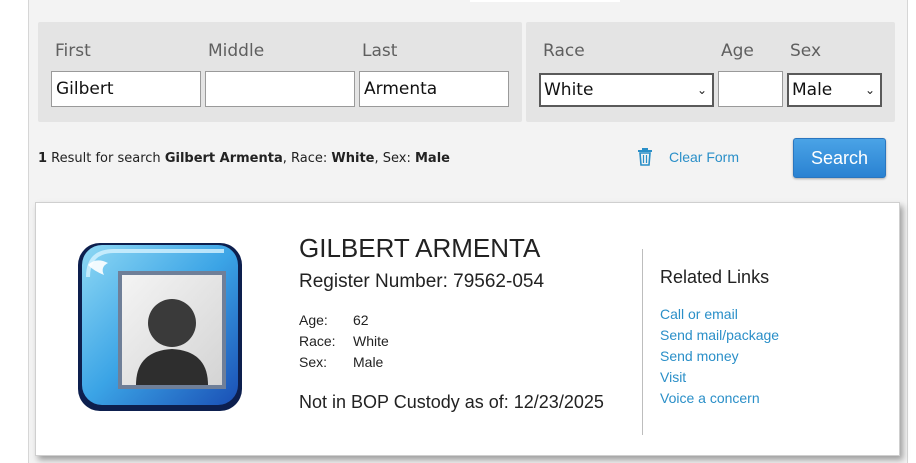 The image size is (916, 463). What do you see at coordinates (341, 362) in the screenshot?
I see `sex-row: Sex: Male` at bounding box center [341, 362].